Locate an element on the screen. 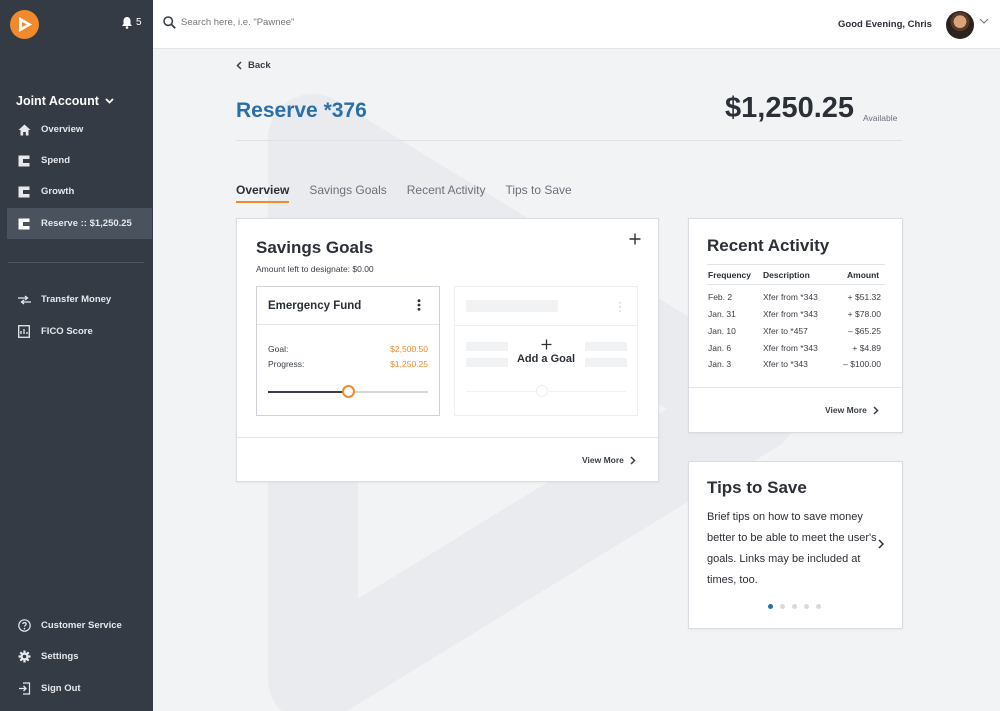  sidebar-item-reserve: Reserve :: $1,250.25 is located at coordinates (79, 223).